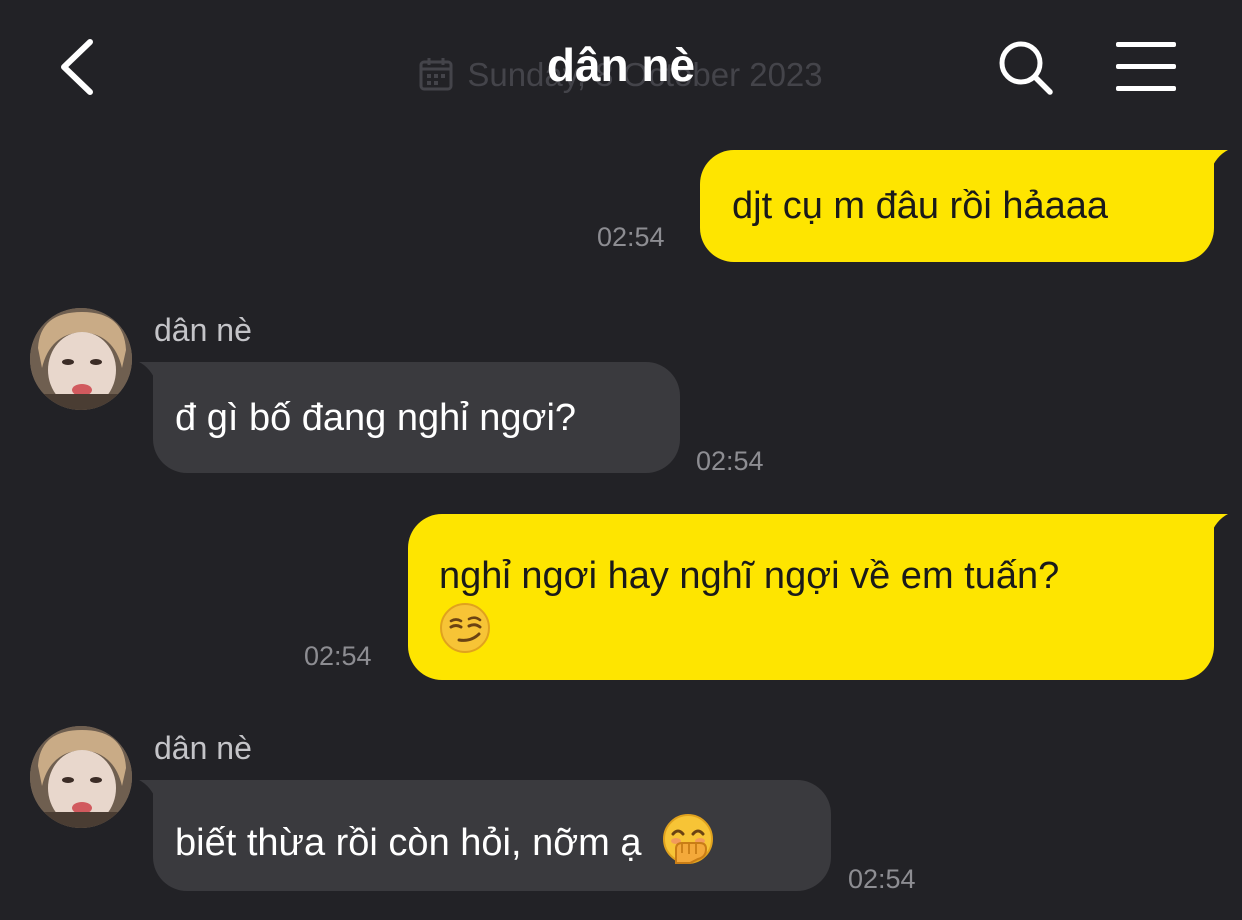 The width and height of the screenshot is (1242, 920). What do you see at coordinates (465, 628) in the screenshot?
I see `smirking-face-emoji` at bounding box center [465, 628].